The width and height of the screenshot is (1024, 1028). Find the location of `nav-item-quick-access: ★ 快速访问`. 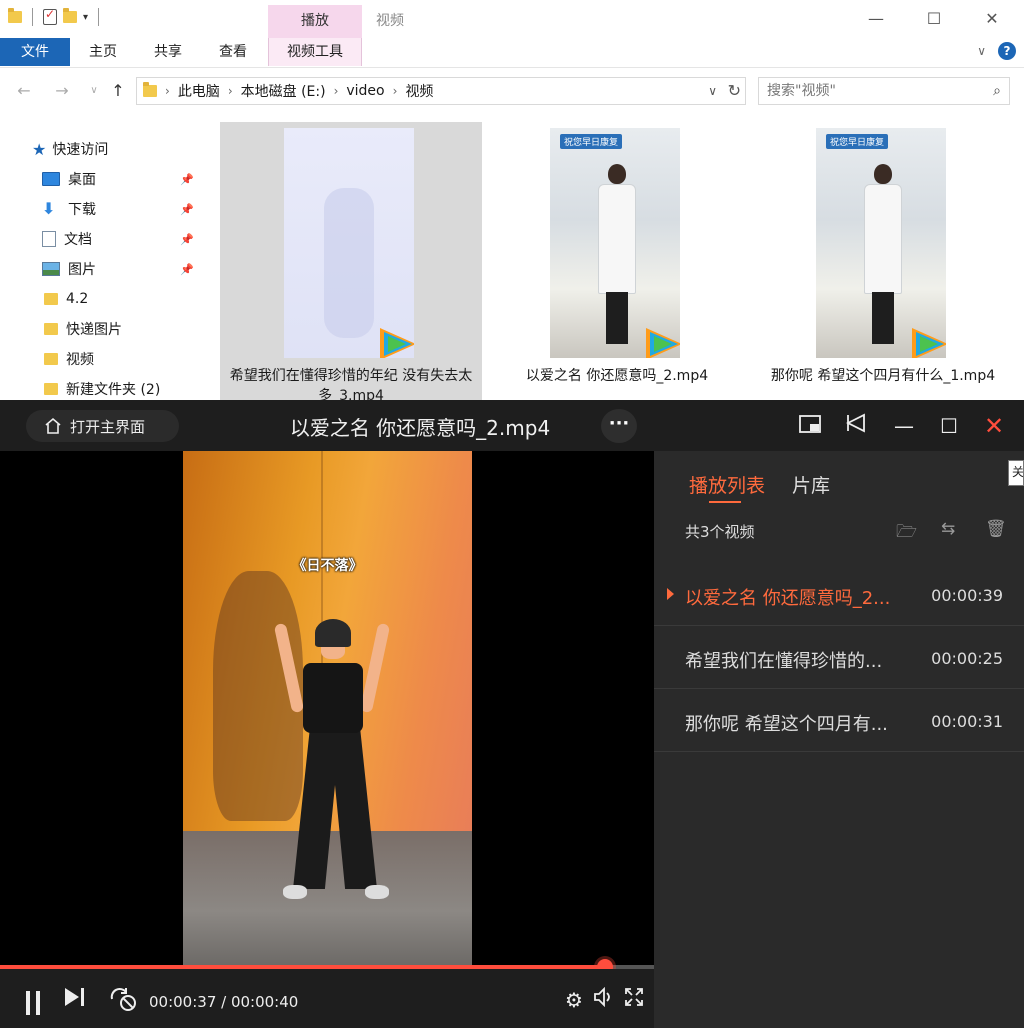

nav-item-quick-access: ★ 快速访问 is located at coordinates (100, 149).